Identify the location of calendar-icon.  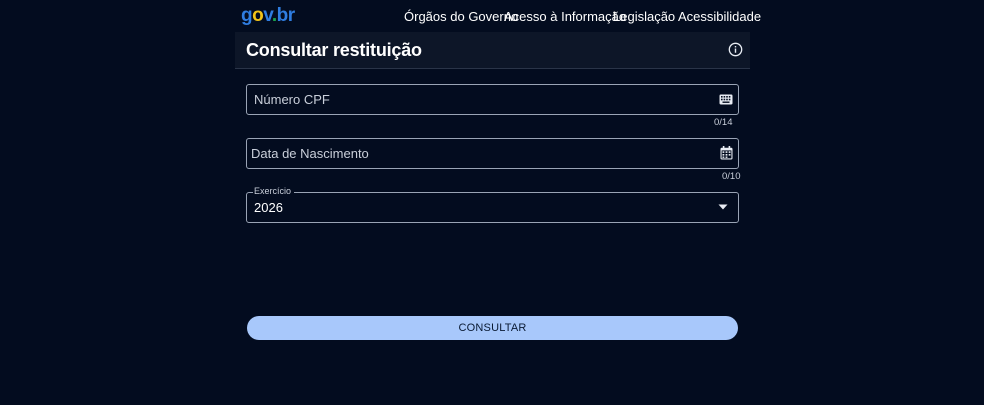
(726, 153).